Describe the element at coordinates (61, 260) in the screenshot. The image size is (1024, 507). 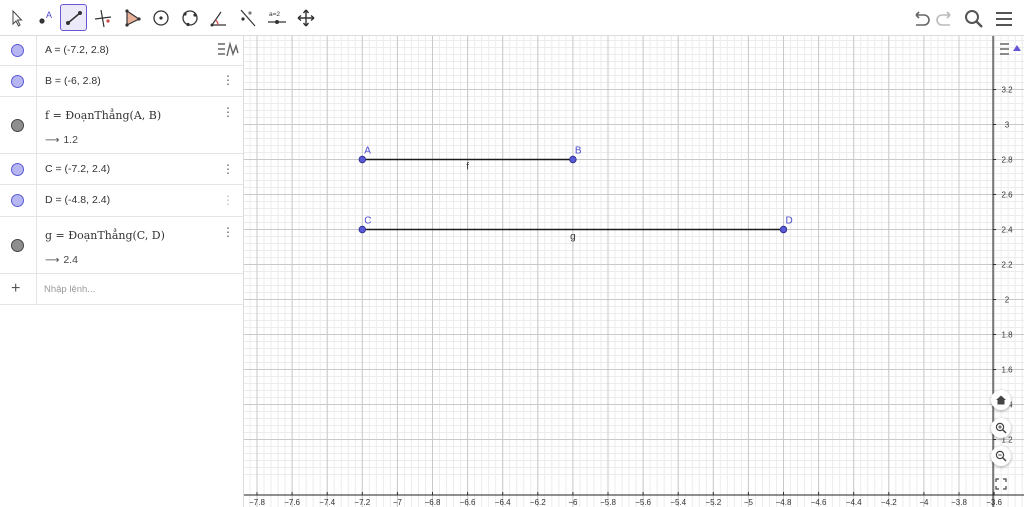
I see `algebra-item-output: ⟶ 2.4` at that location.